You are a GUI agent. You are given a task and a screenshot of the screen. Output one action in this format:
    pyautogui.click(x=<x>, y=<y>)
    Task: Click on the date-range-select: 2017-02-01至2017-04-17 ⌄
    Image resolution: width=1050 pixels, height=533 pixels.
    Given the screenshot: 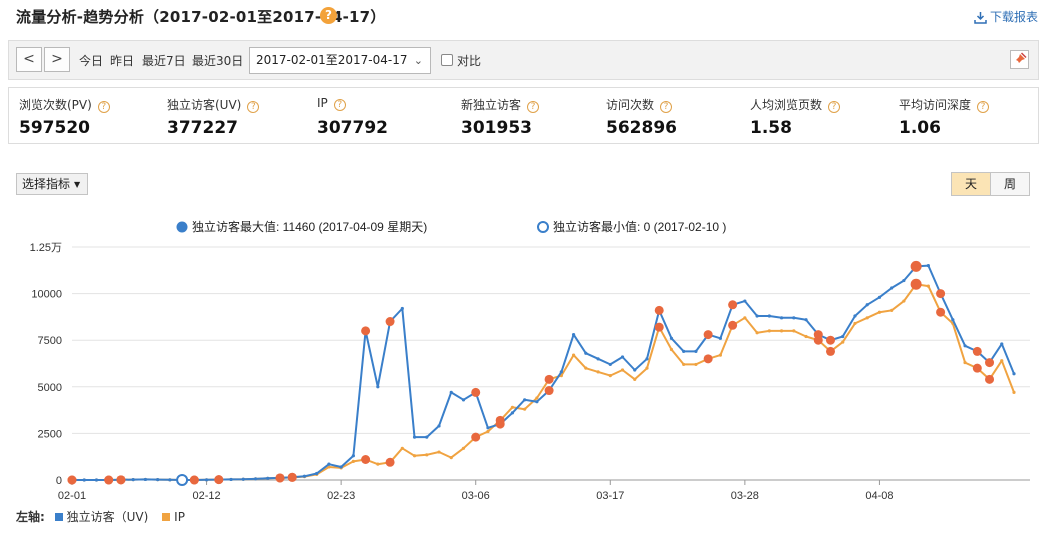 What is the action you would take?
    pyautogui.click(x=340, y=60)
    